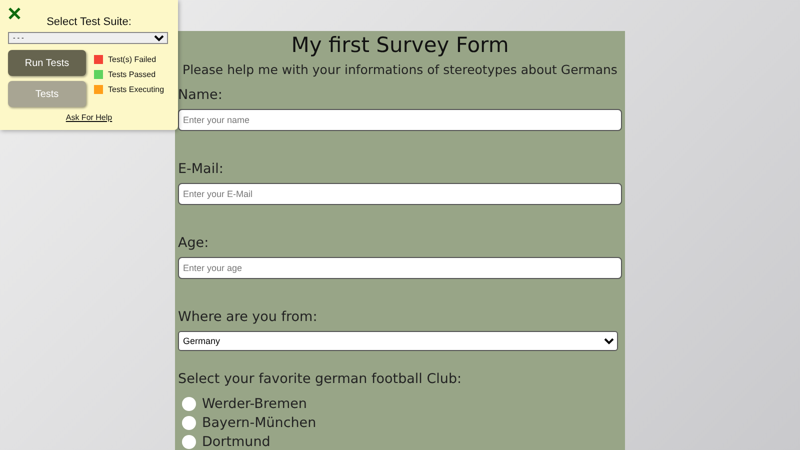 The height and width of the screenshot is (450, 800). I want to click on field-label: Name:, so click(201, 95).